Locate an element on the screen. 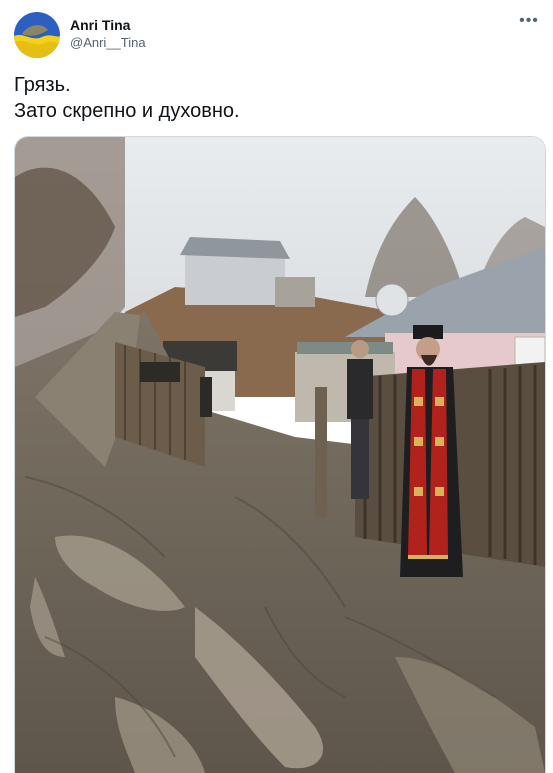 The height and width of the screenshot is (773, 553). author-display-name: Anri Tina is located at coordinates (108, 25).